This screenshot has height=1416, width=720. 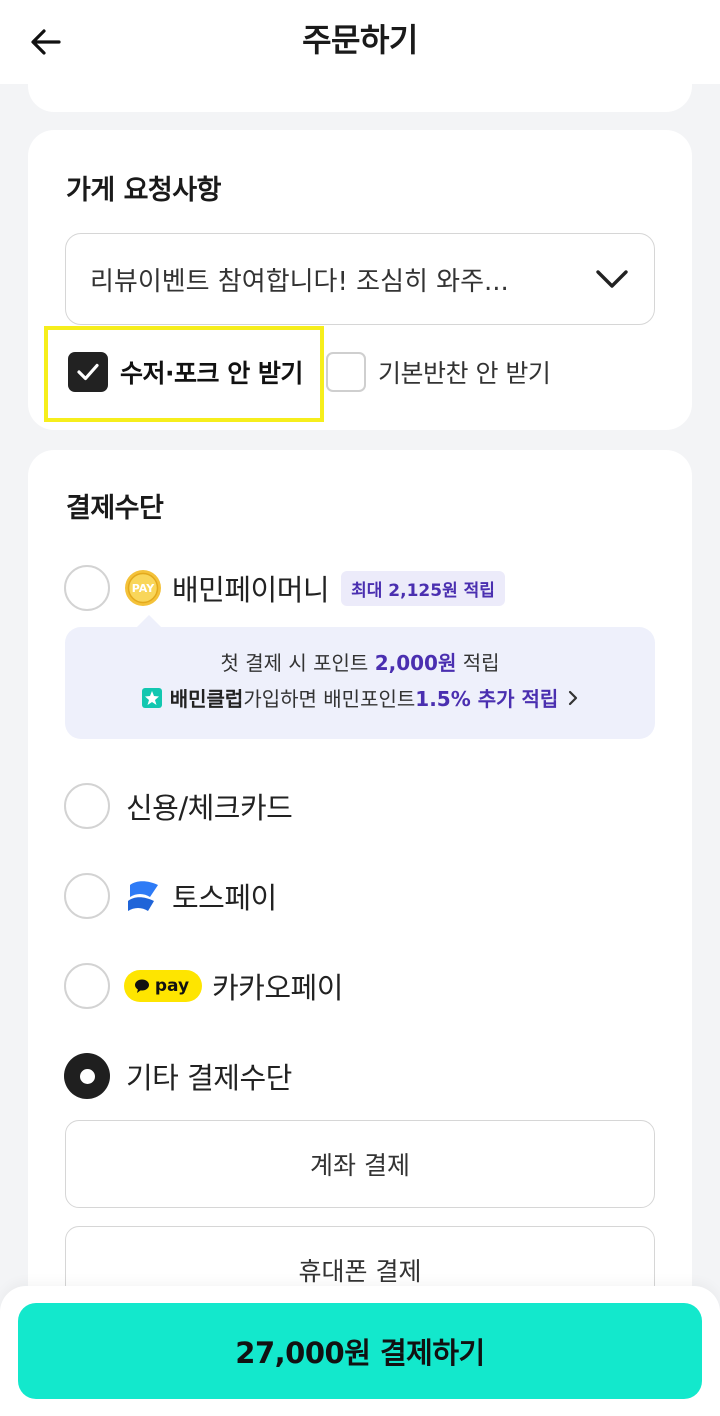 I want to click on baemin-club-icon, so click(x=151, y=697).